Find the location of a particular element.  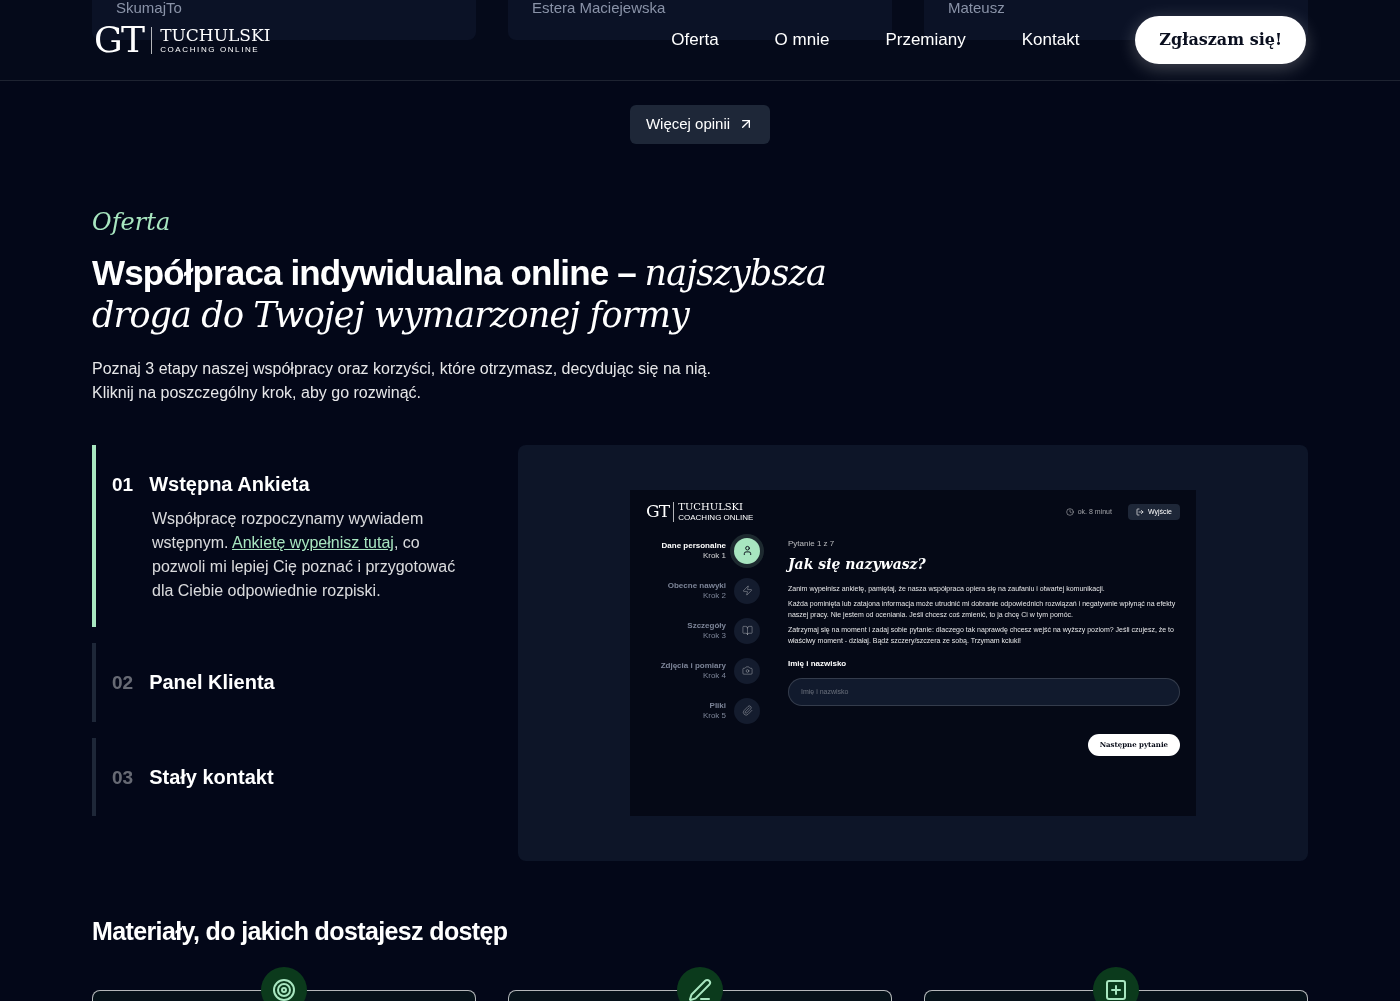

step-number: 01 is located at coordinates (123, 484).